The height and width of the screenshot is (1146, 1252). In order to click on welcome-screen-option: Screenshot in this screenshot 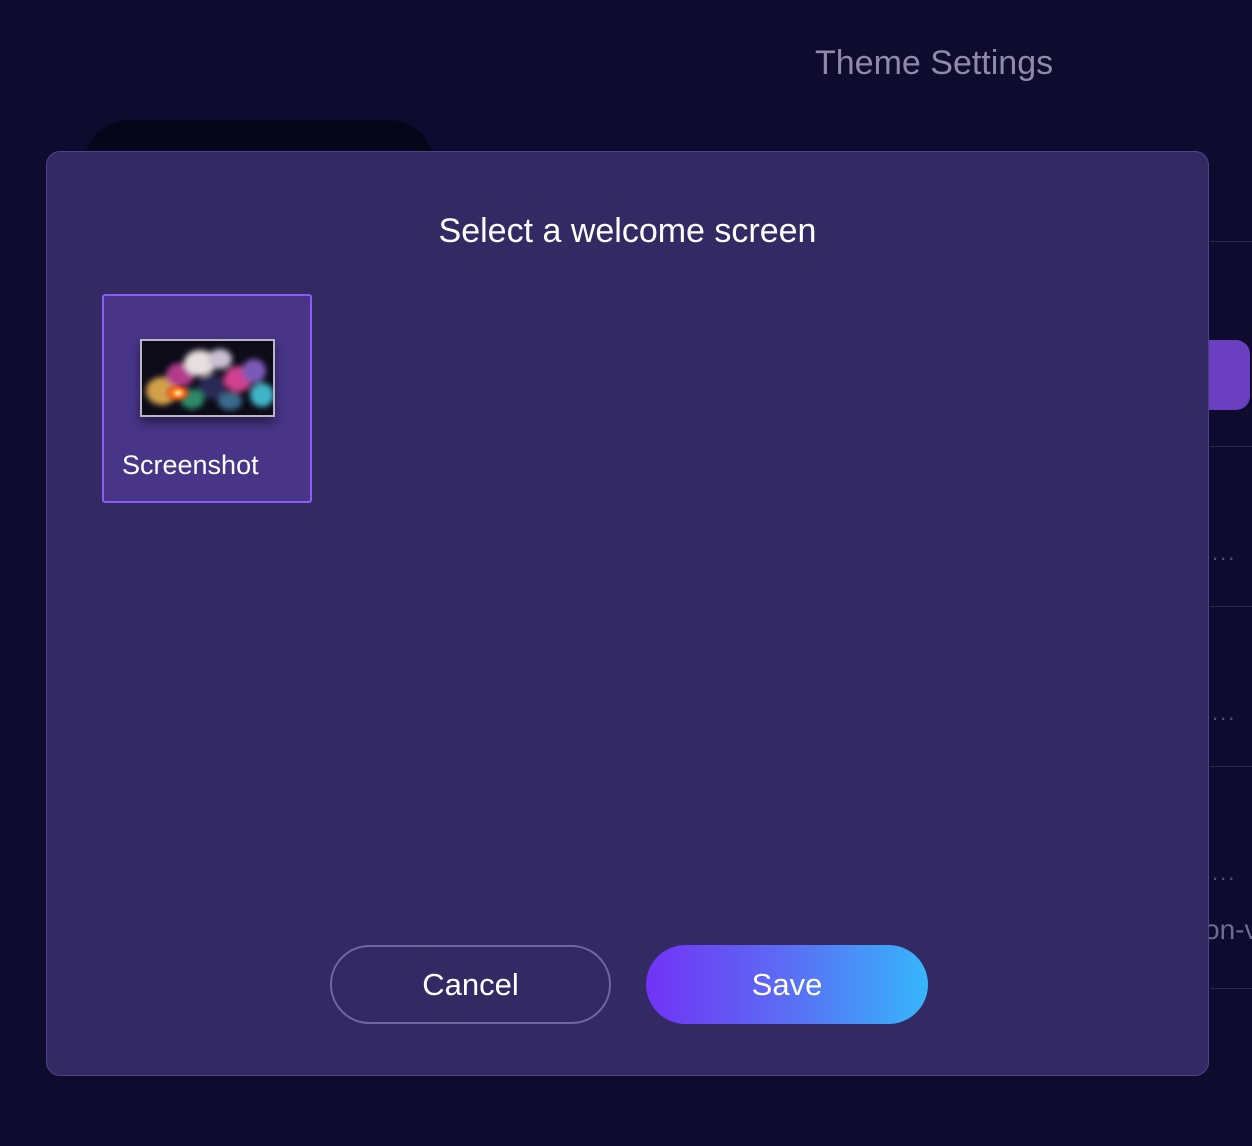, I will do `click(207, 398)`.